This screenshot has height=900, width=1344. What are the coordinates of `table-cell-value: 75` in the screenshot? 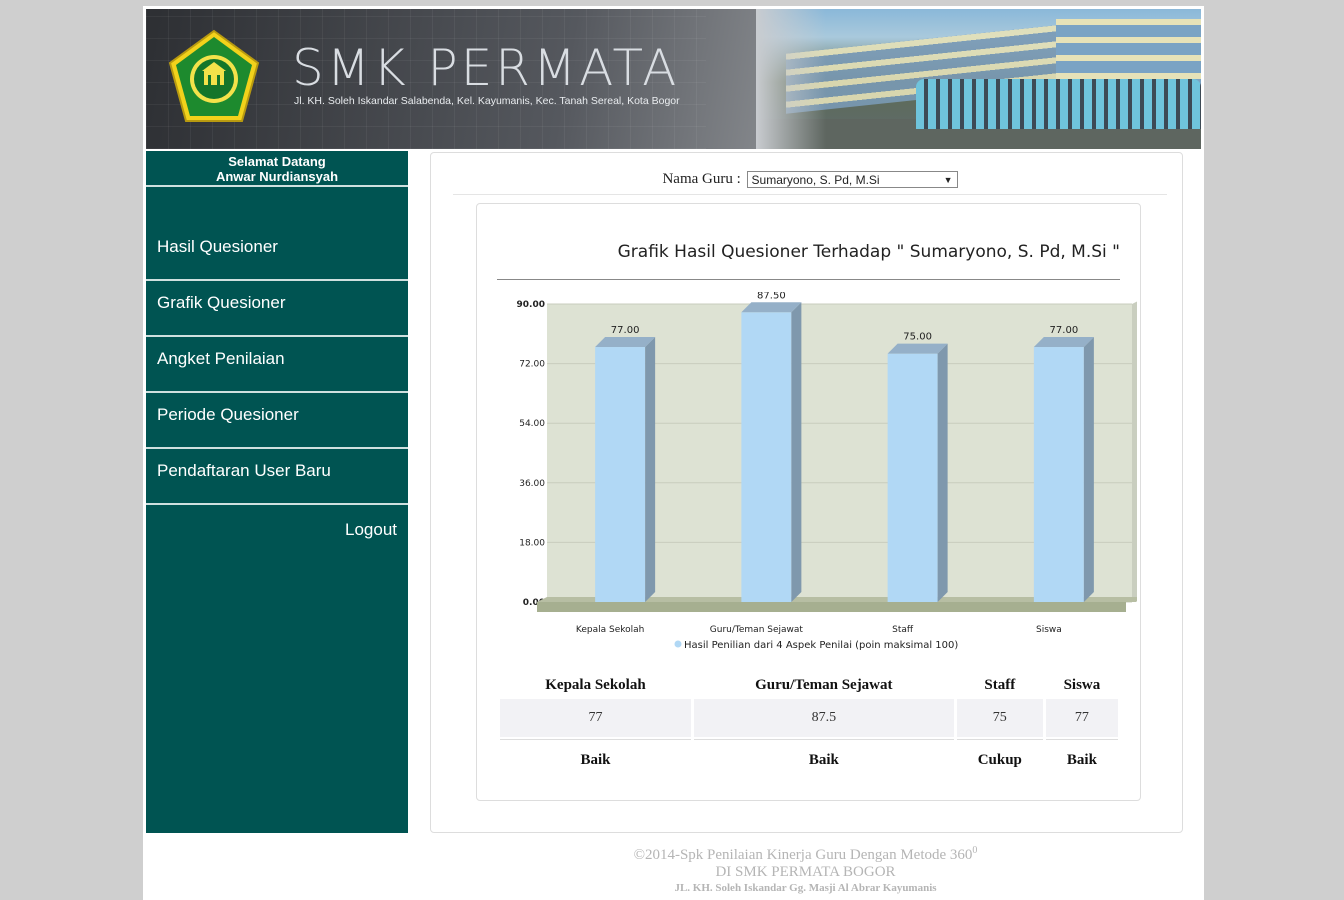 It's located at (999, 718).